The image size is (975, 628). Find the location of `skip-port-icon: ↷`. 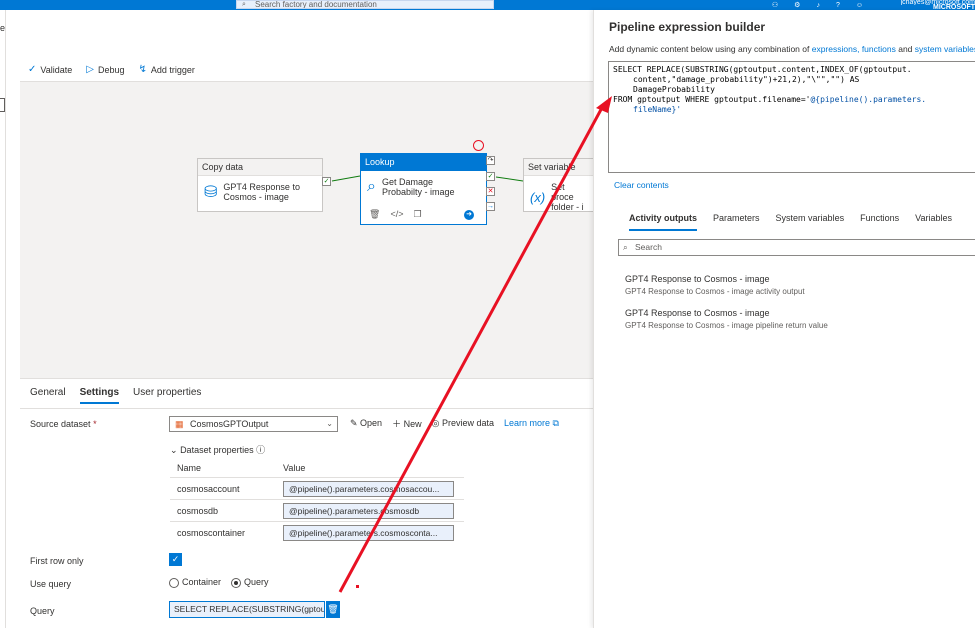

skip-port-icon: ↷ is located at coordinates (490, 160).